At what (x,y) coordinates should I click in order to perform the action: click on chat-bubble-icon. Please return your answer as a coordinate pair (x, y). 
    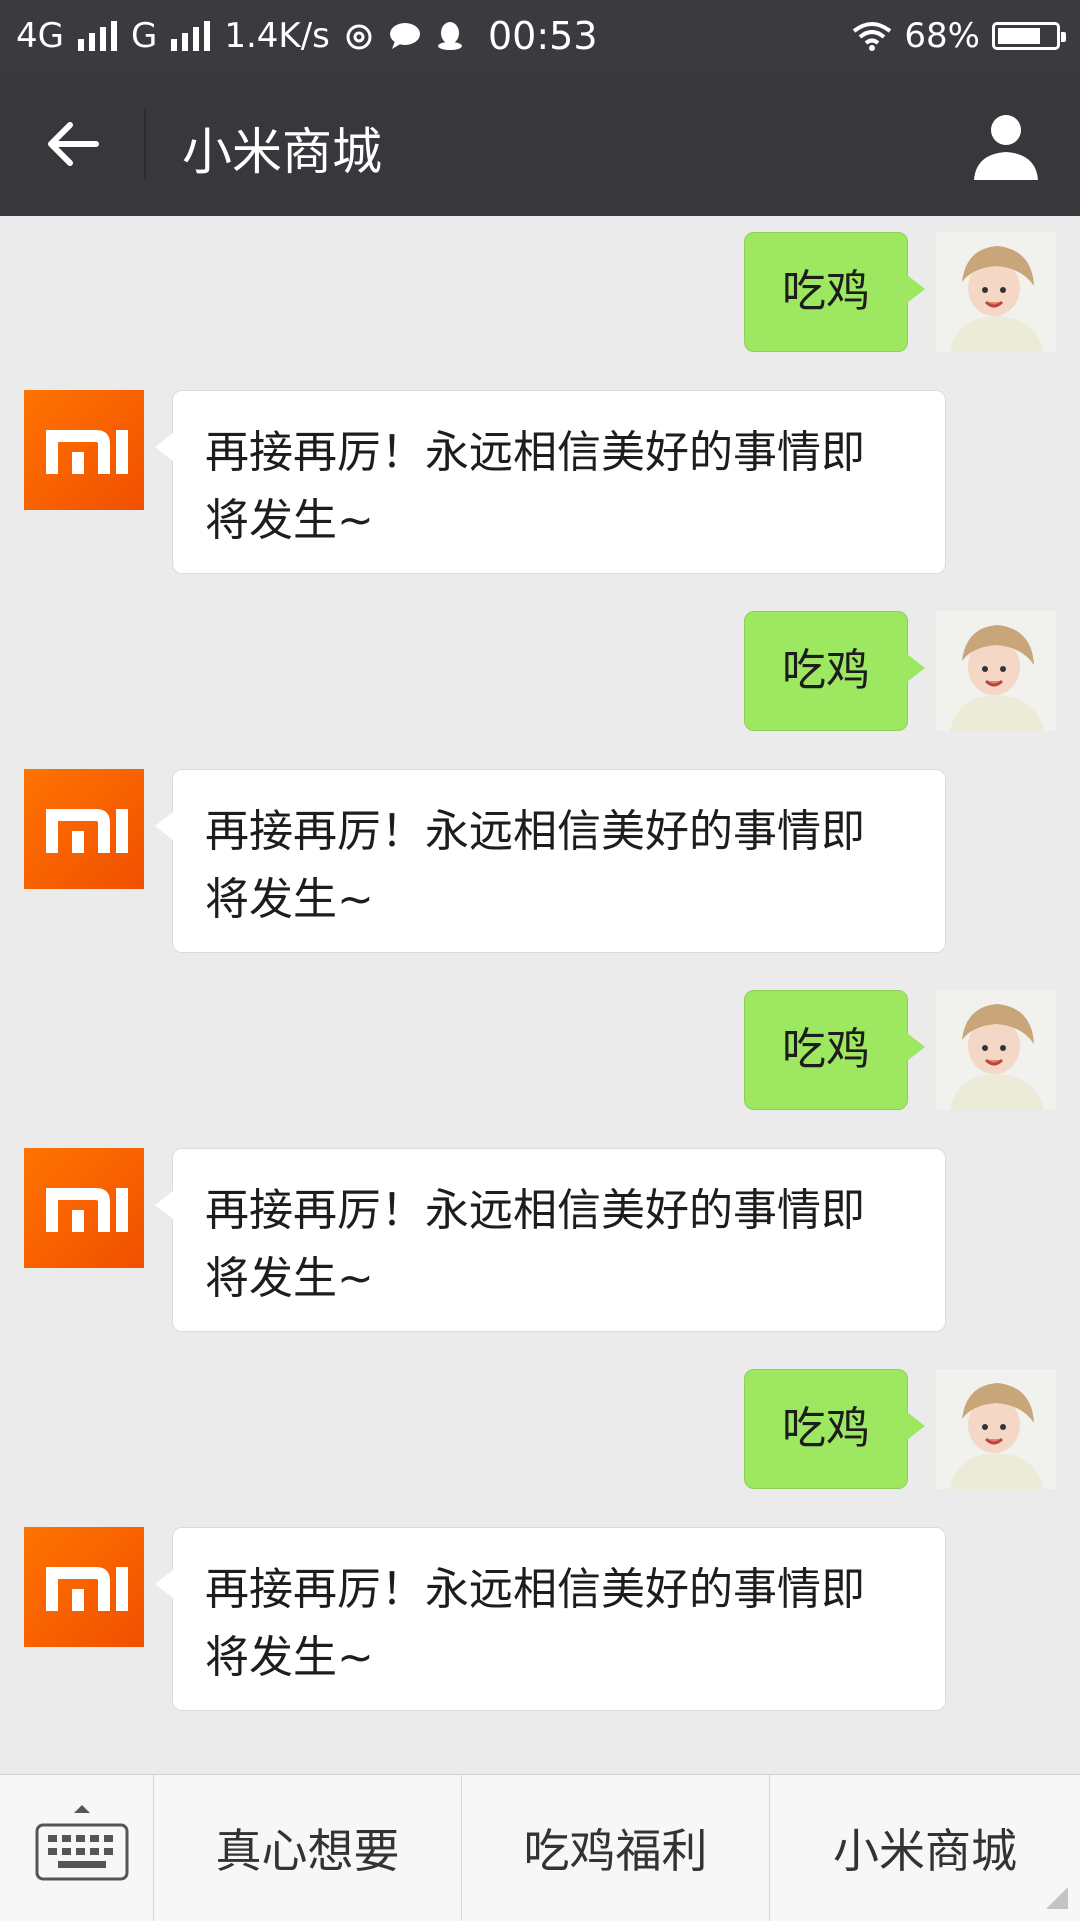
    Looking at the image, I should click on (404, 36).